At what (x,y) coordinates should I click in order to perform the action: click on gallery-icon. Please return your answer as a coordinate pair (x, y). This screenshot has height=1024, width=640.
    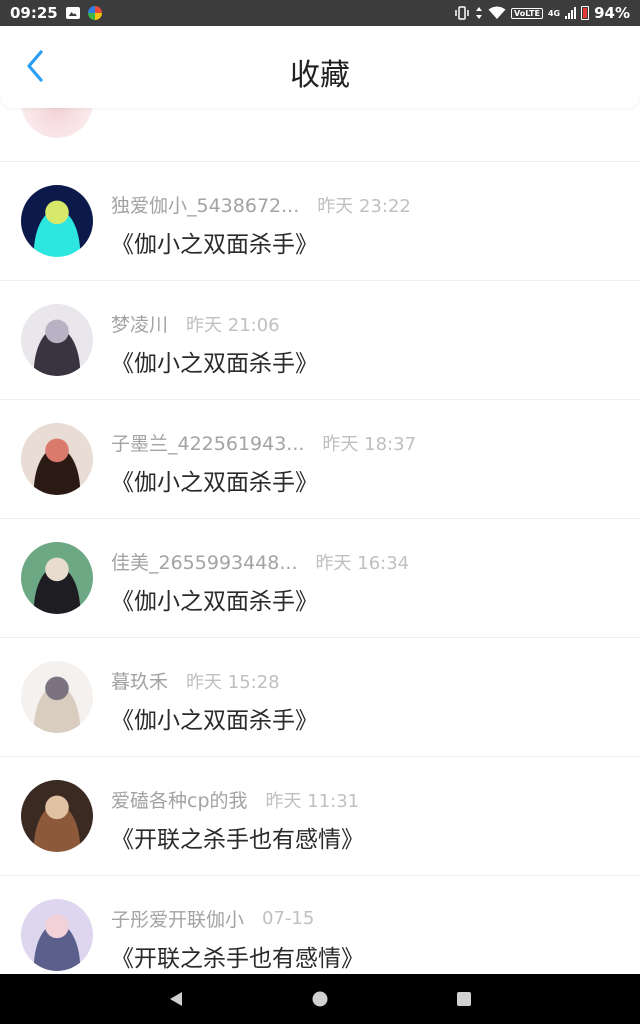
    Looking at the image, I should click on (72, 13).